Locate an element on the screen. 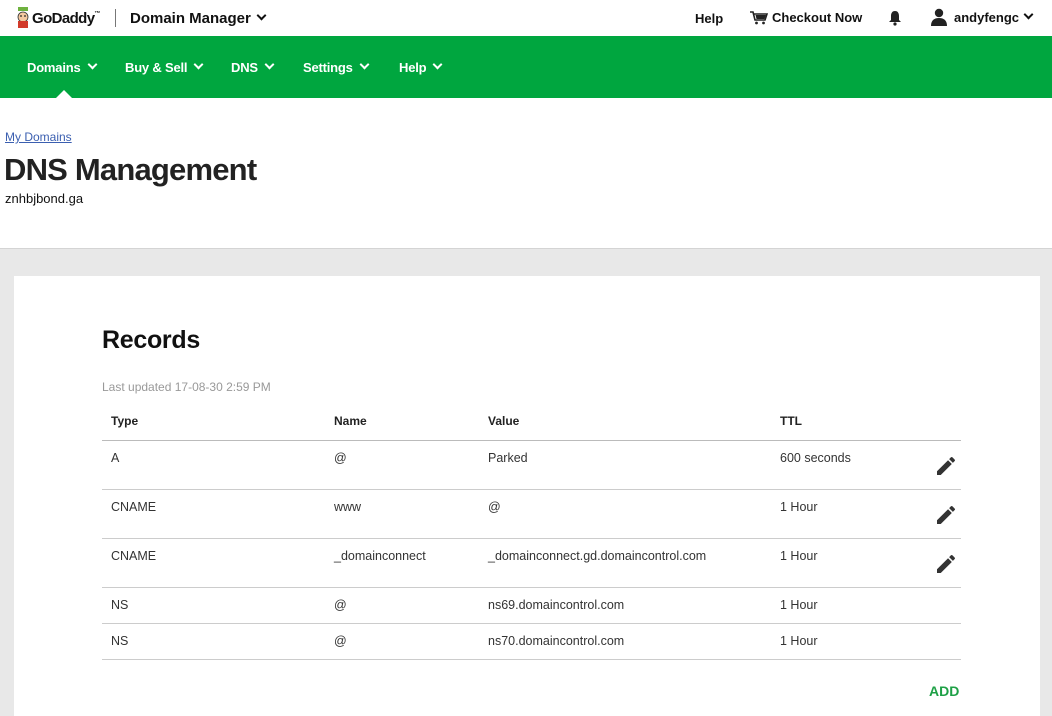 The image size is (1052, 716). product-switcher-label: Domain Manager is located at coordinates (190, 18).